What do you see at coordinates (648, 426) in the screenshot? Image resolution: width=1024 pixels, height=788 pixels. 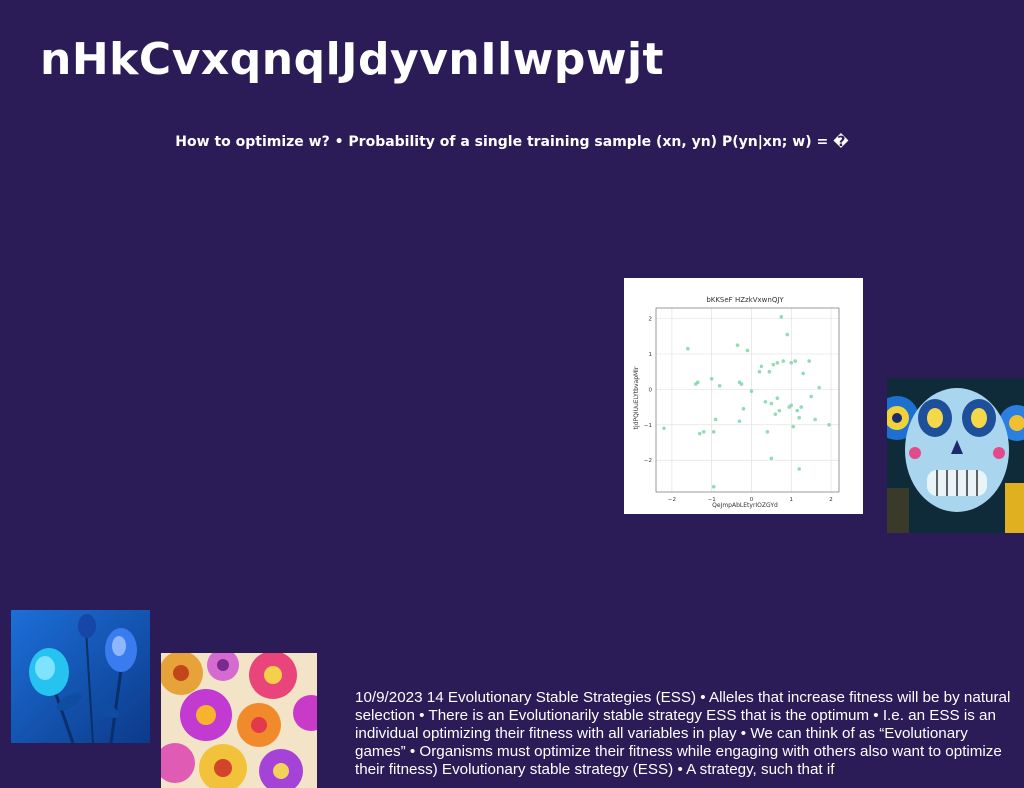 I see `chart-y-tick-label: −1` at bounding box center [648, 426].